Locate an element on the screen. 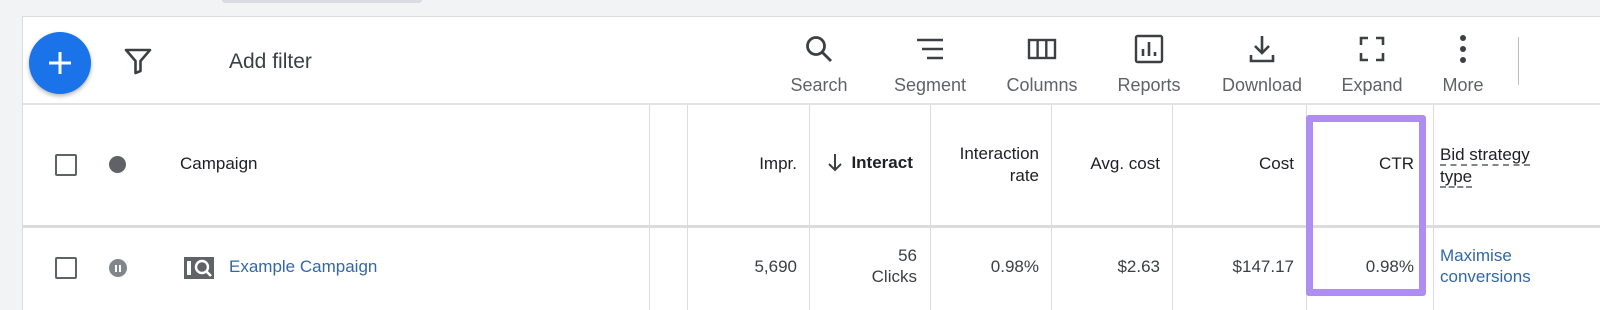  download-tool-button: Download is located at coordinates (1262, 63).